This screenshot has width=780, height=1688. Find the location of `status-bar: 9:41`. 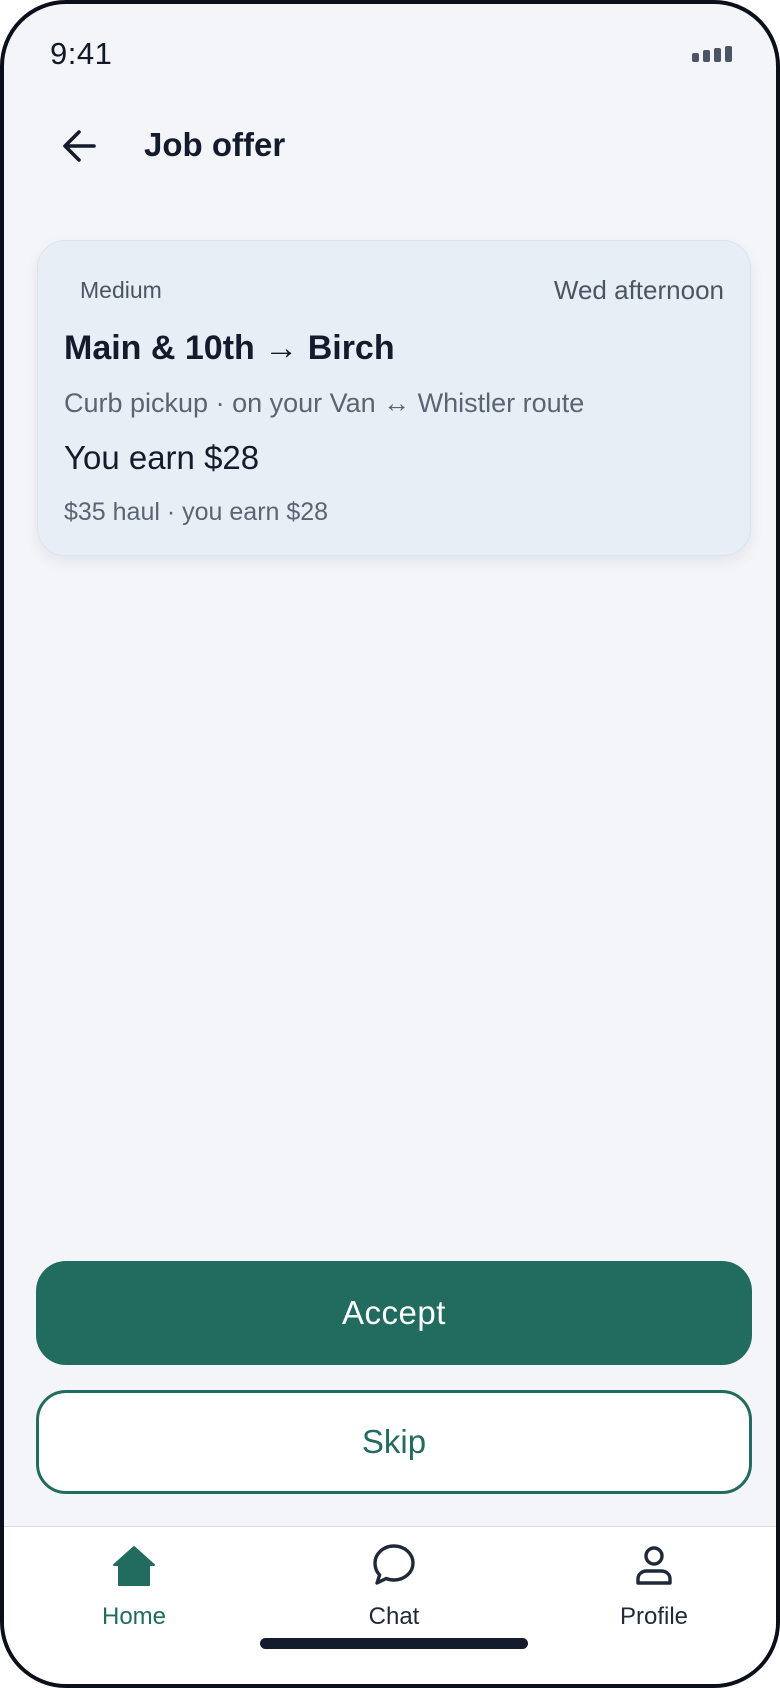

status-bar: 9:41 is located at coordinates (390, 54).